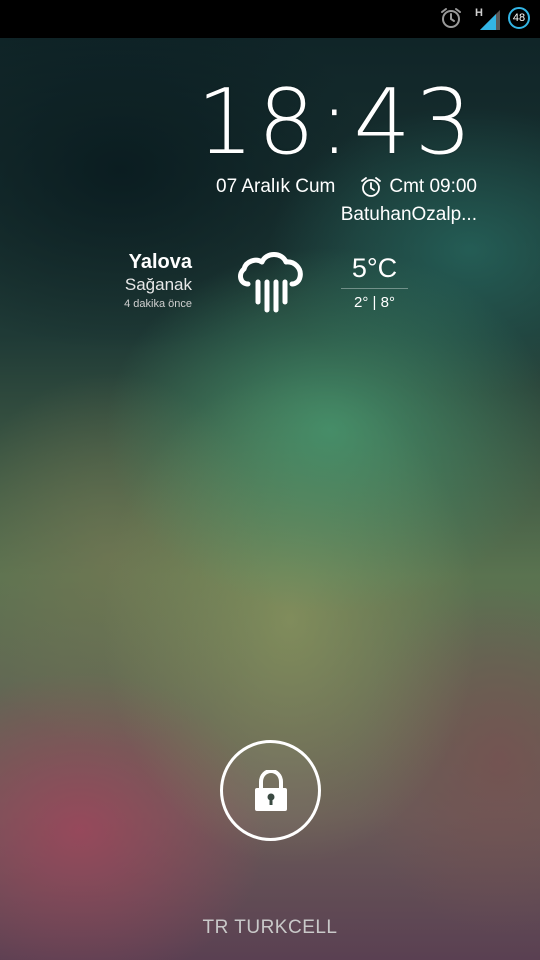 This screenshot has height=960, width=540. Describe the element at coordinates (433, 186) in the screenshot. I see `next-alarm-label: Cmt 09:00` at that location.